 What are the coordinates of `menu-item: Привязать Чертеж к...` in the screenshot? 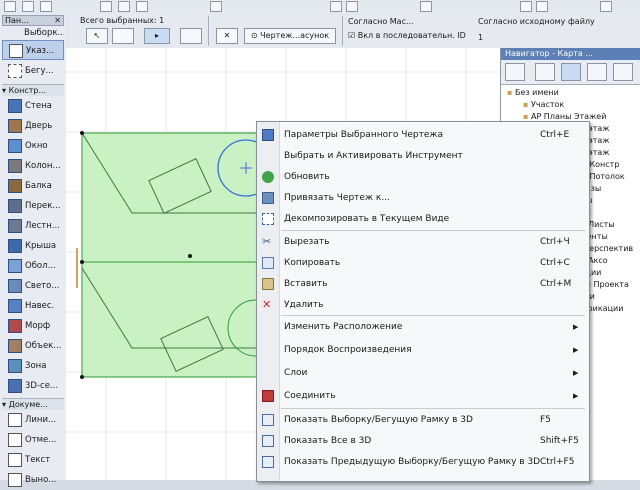 It's located at (423, 198).